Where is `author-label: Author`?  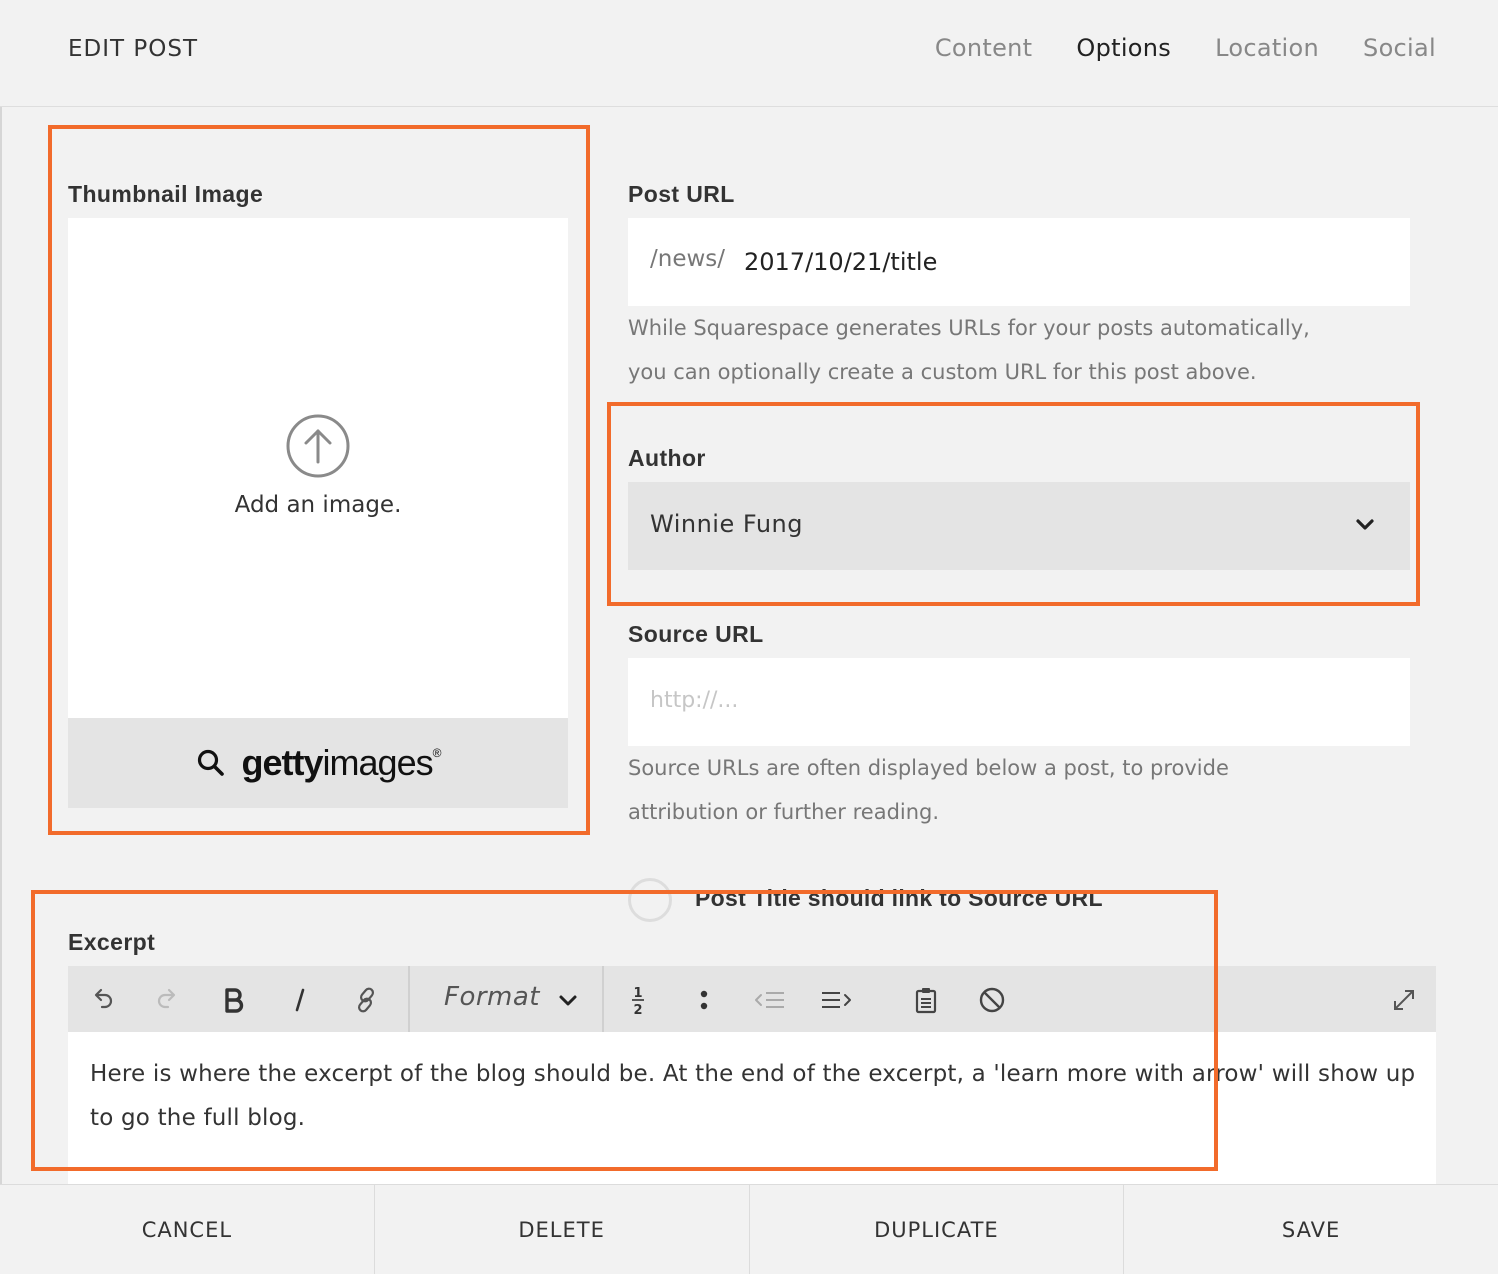
author-label: Author is located at coordinates (667, 458).